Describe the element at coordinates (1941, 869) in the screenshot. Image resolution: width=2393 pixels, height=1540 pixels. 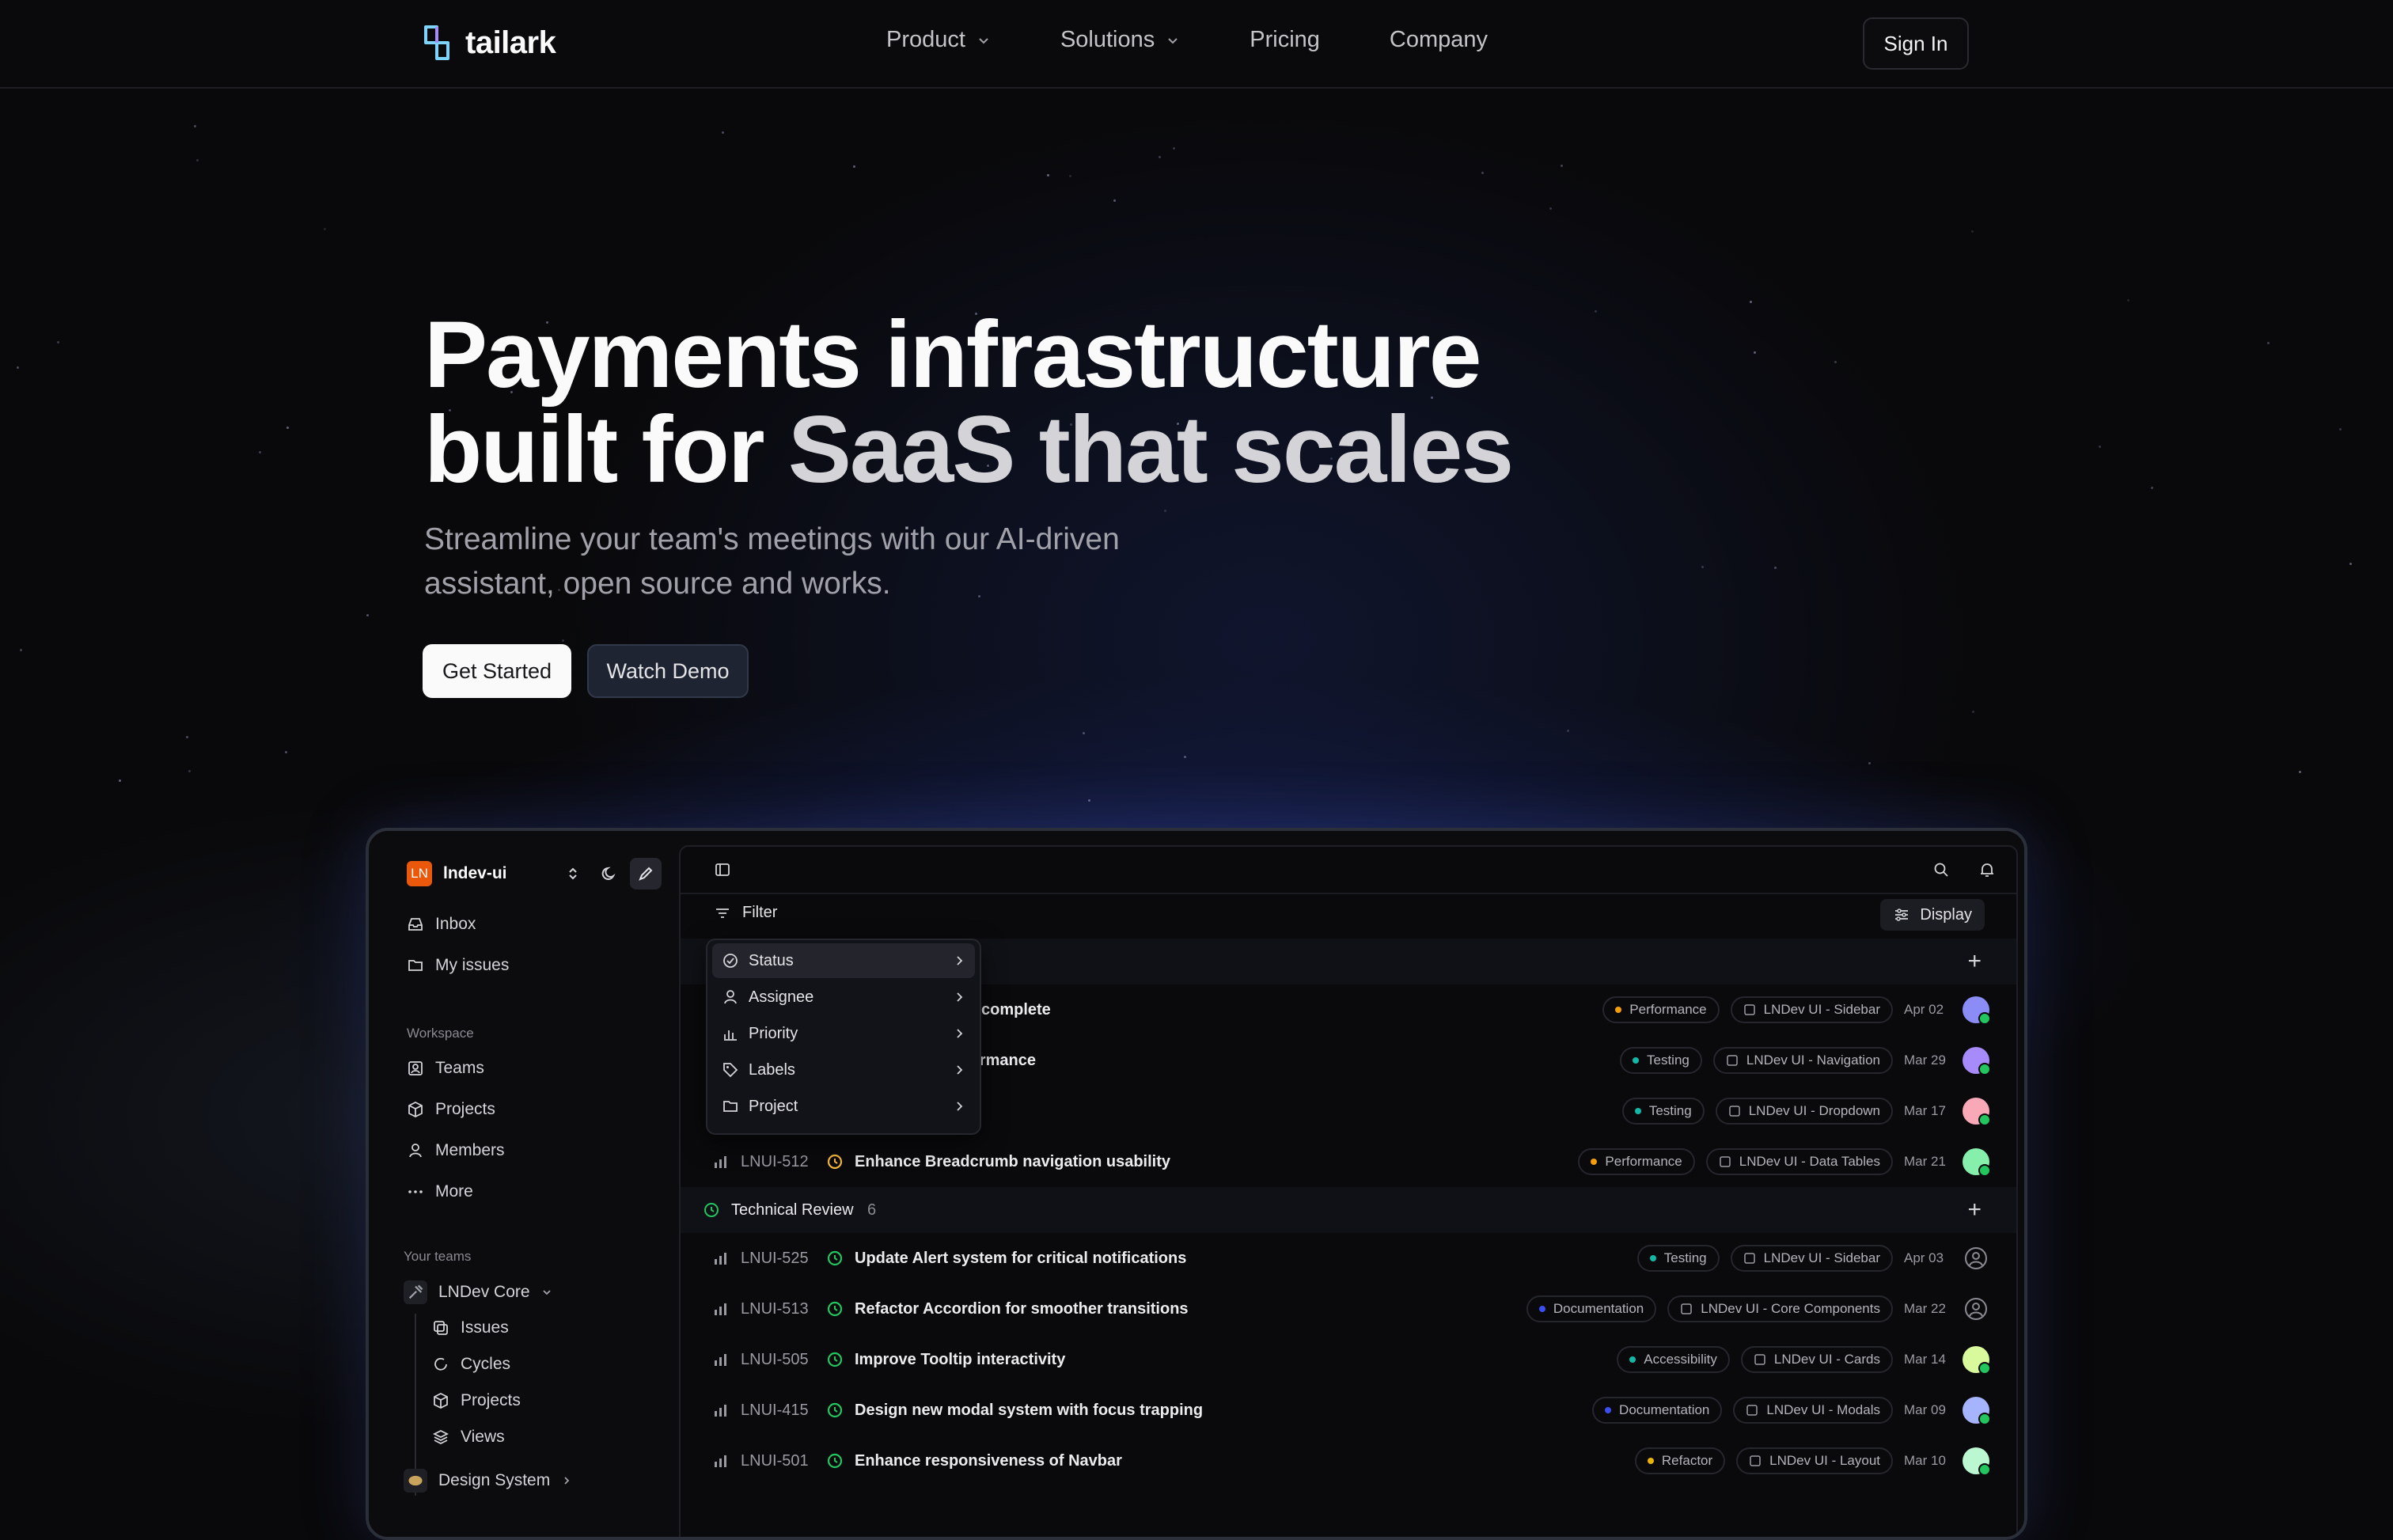
I see `search-icon` at that location.